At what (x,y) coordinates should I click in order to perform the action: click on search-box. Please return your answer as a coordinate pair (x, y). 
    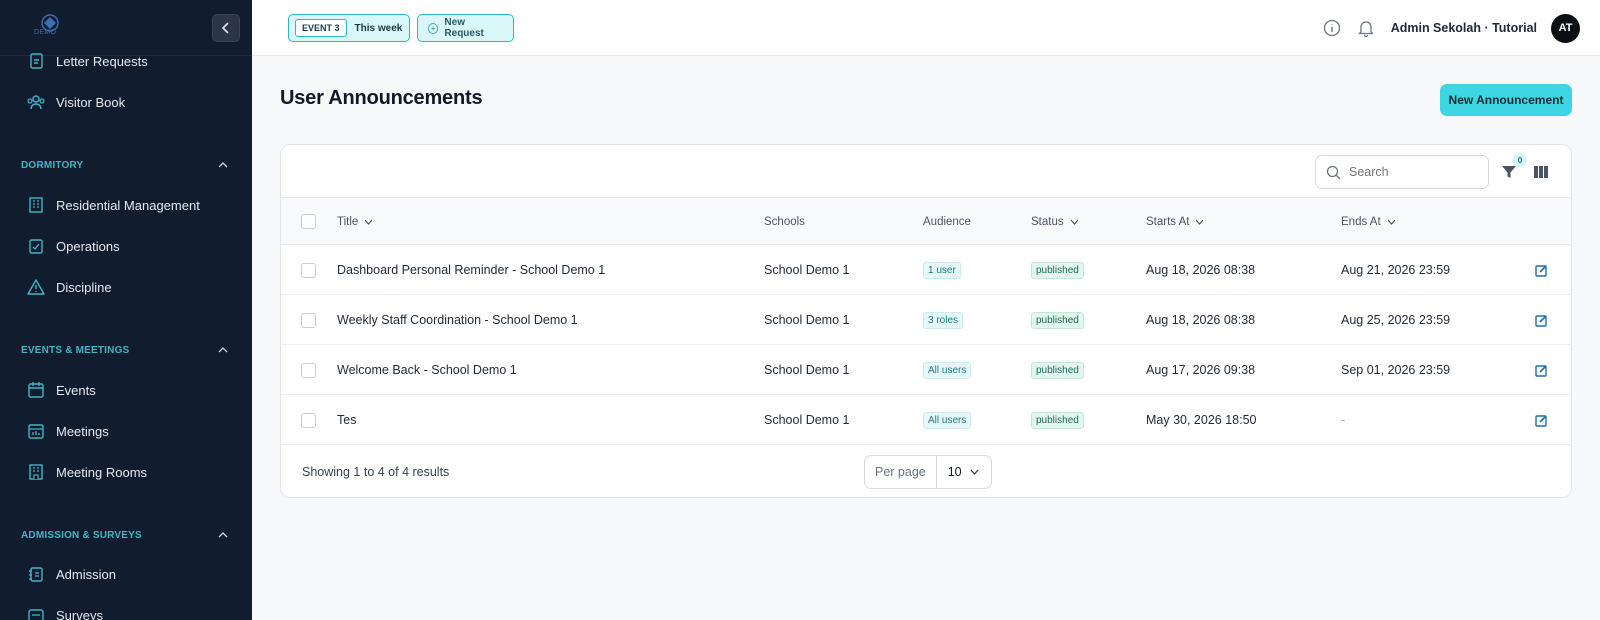
    Looking at the image, I should click on (1402, 172).